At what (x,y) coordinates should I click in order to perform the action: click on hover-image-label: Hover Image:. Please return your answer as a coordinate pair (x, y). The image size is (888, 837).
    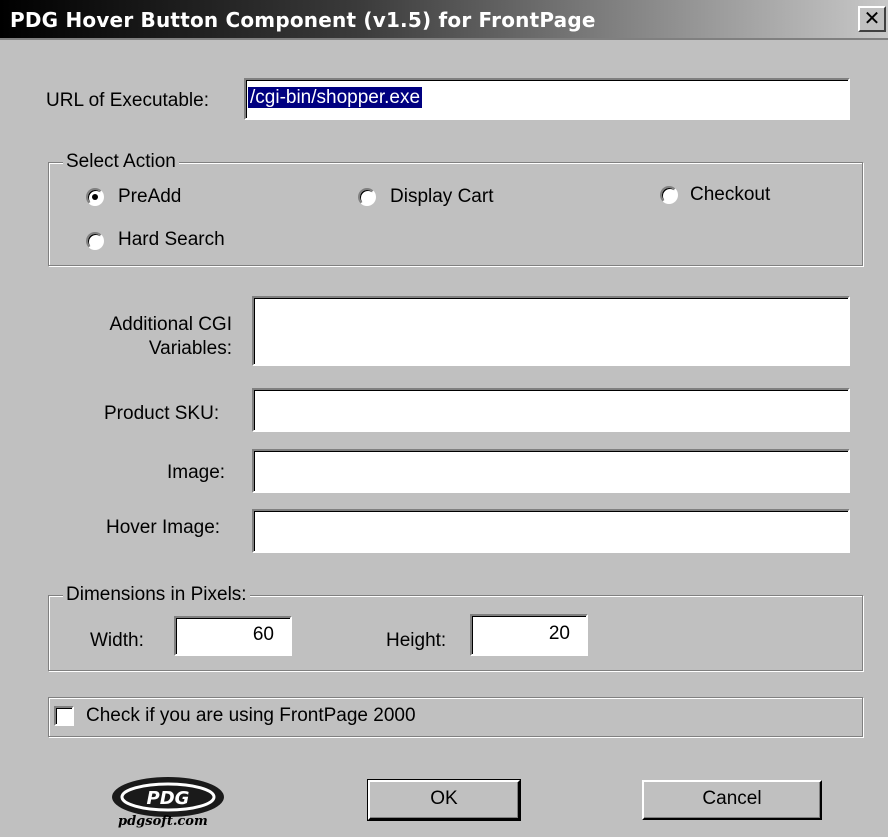
    Looking at the image, I should click on (163, 527).